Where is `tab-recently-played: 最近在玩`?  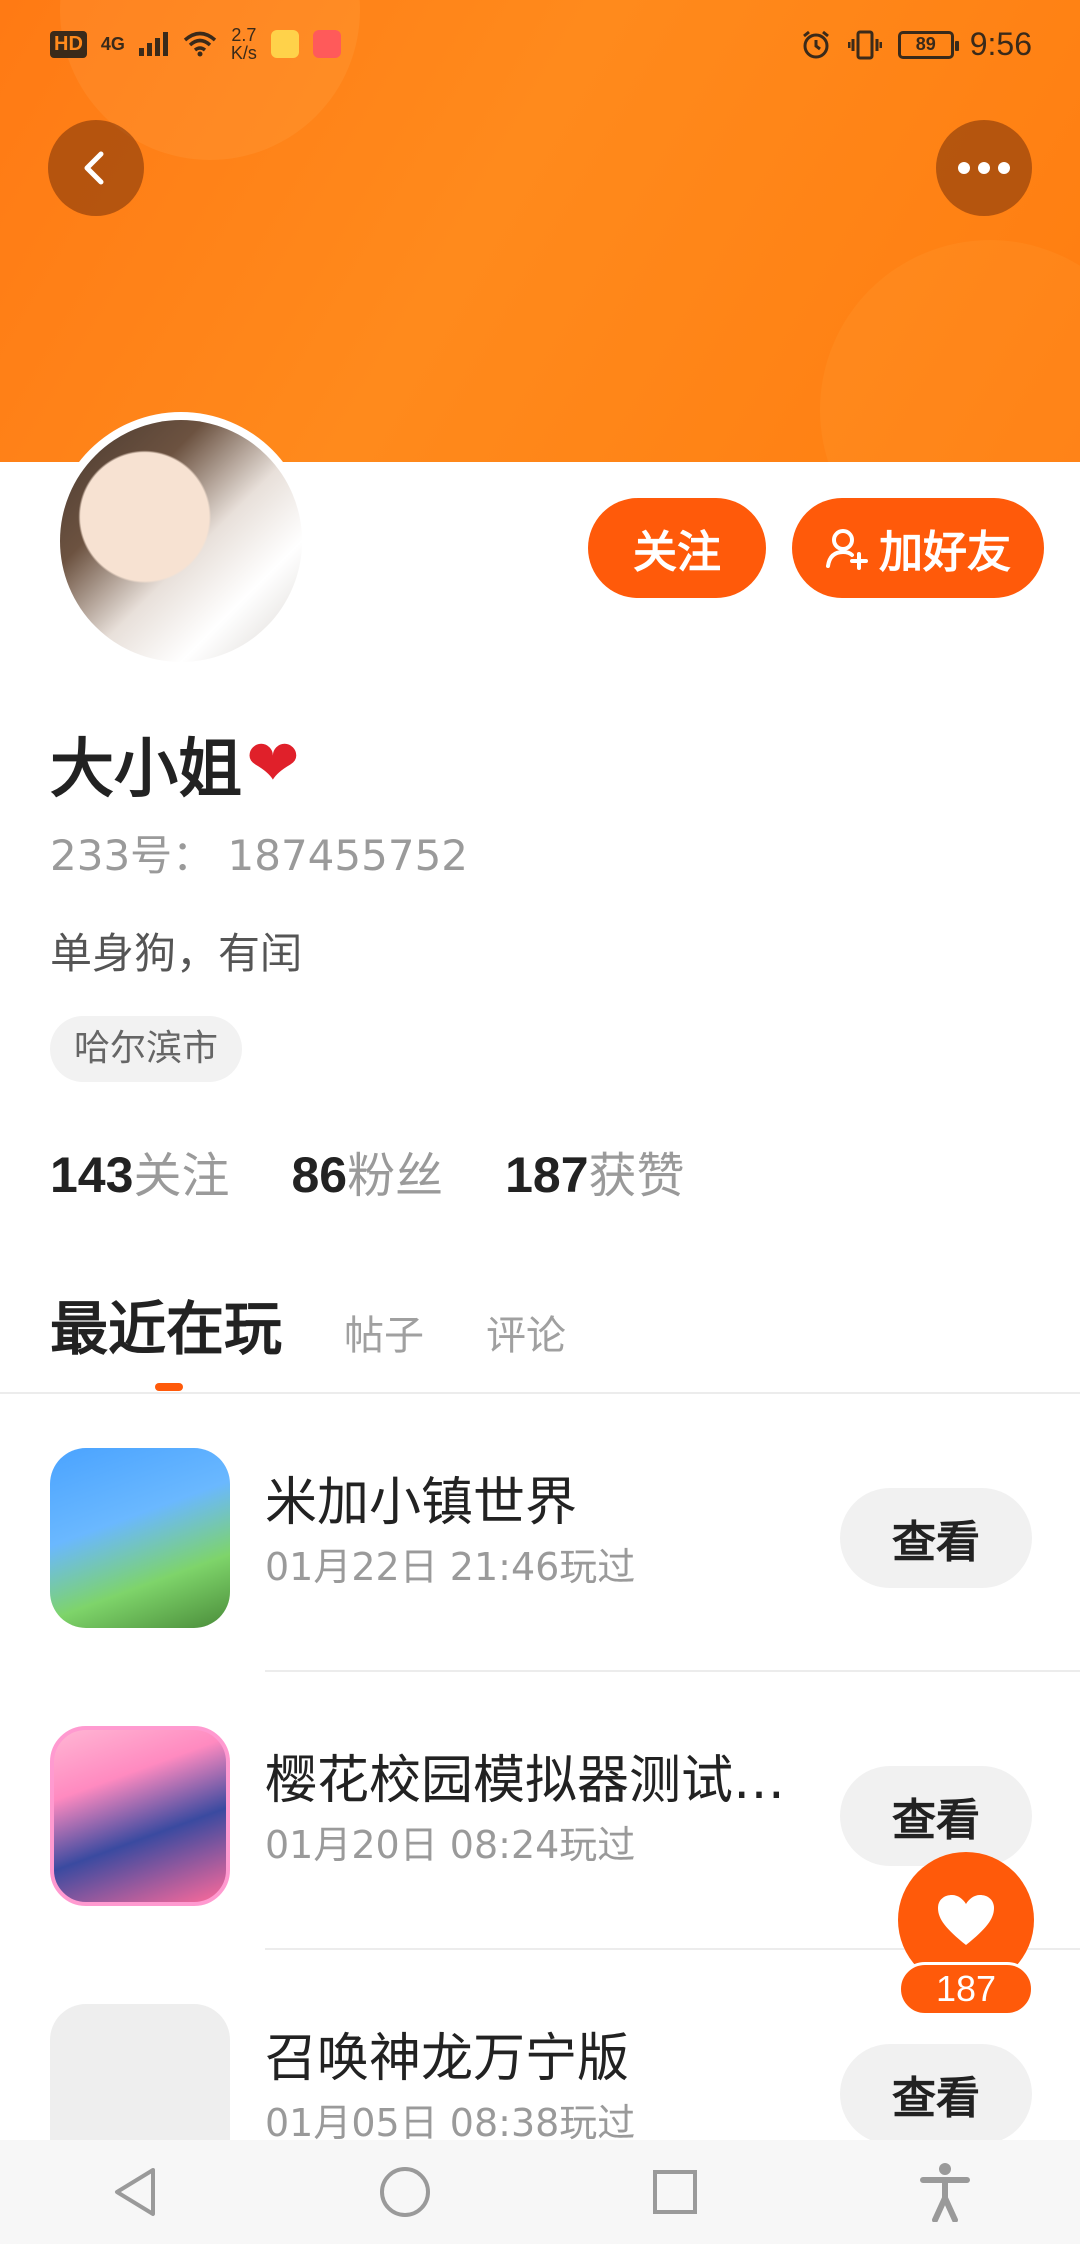 tab-recently-played: 最近在玩 is located at coordinates (166, 1324).